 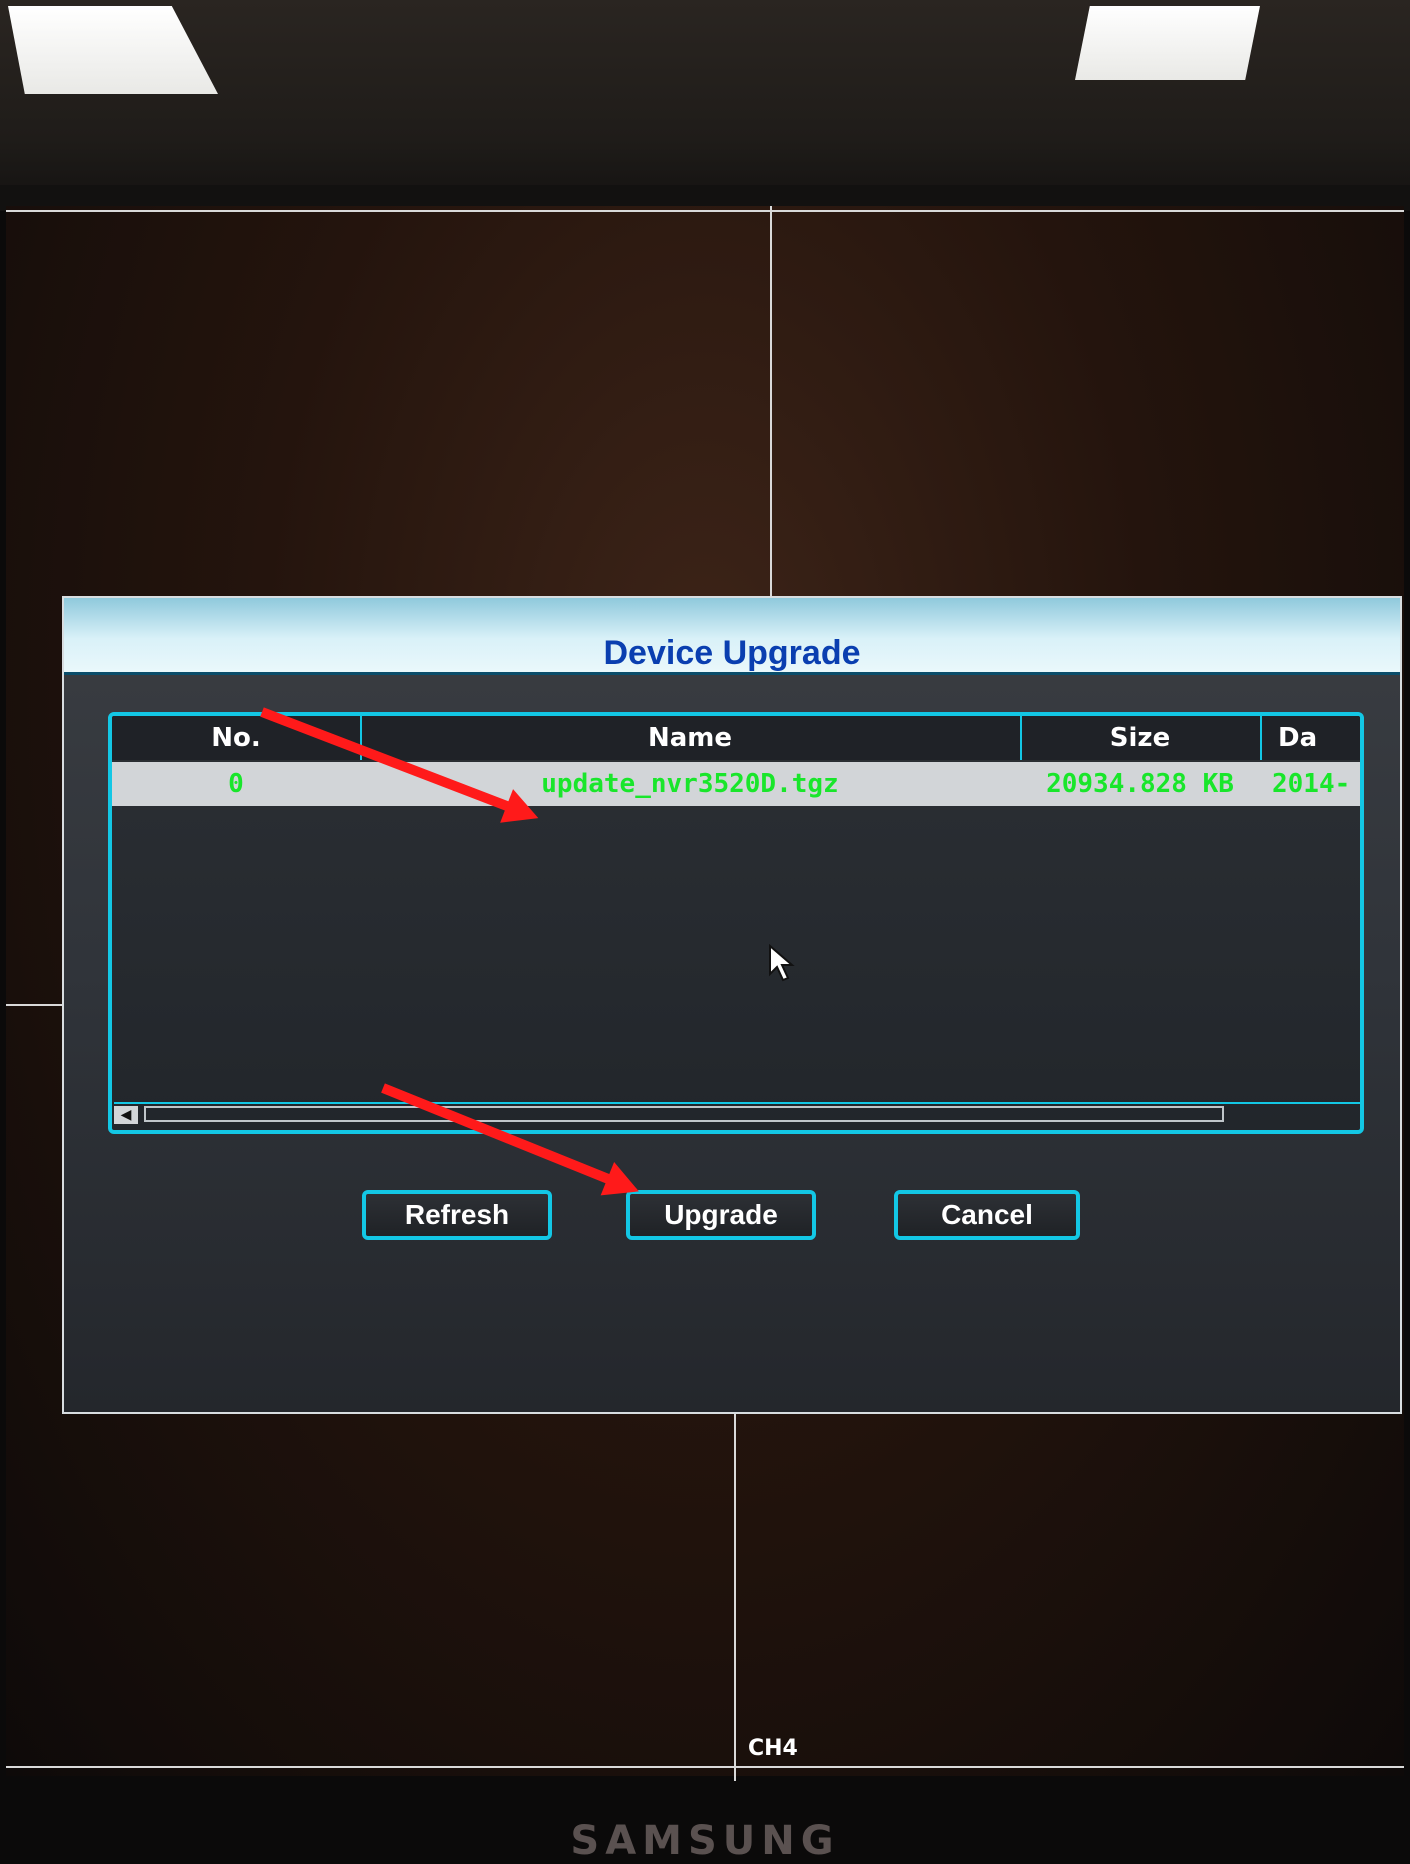 I want to click on upgrade-button: Upgrade, so click(x=721, y=1215).